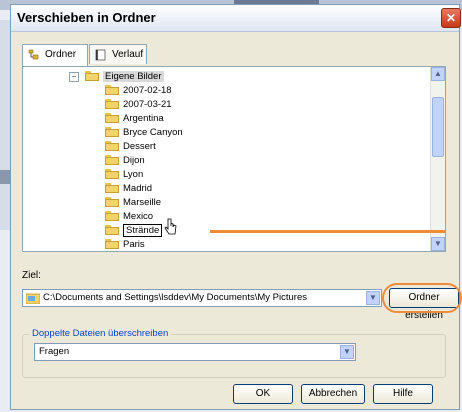 The width and height of the screenshot is (462, 412). I want to click on dialog-title: Verschieben in Ordner, so click(86, 17).